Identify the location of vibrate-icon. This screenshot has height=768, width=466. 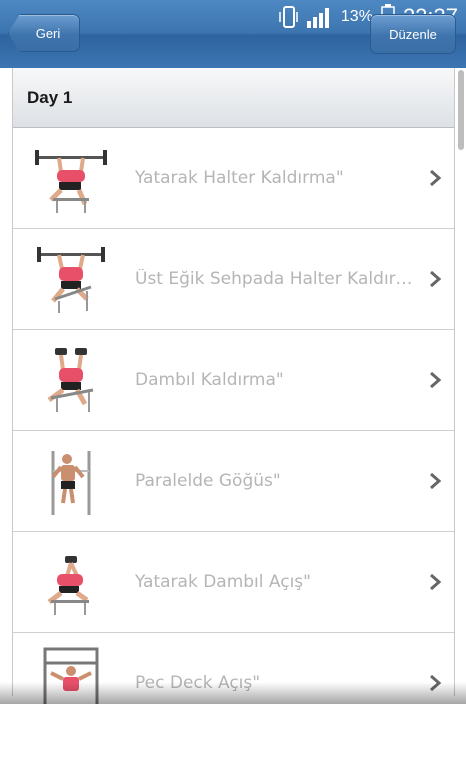
(288, 17).